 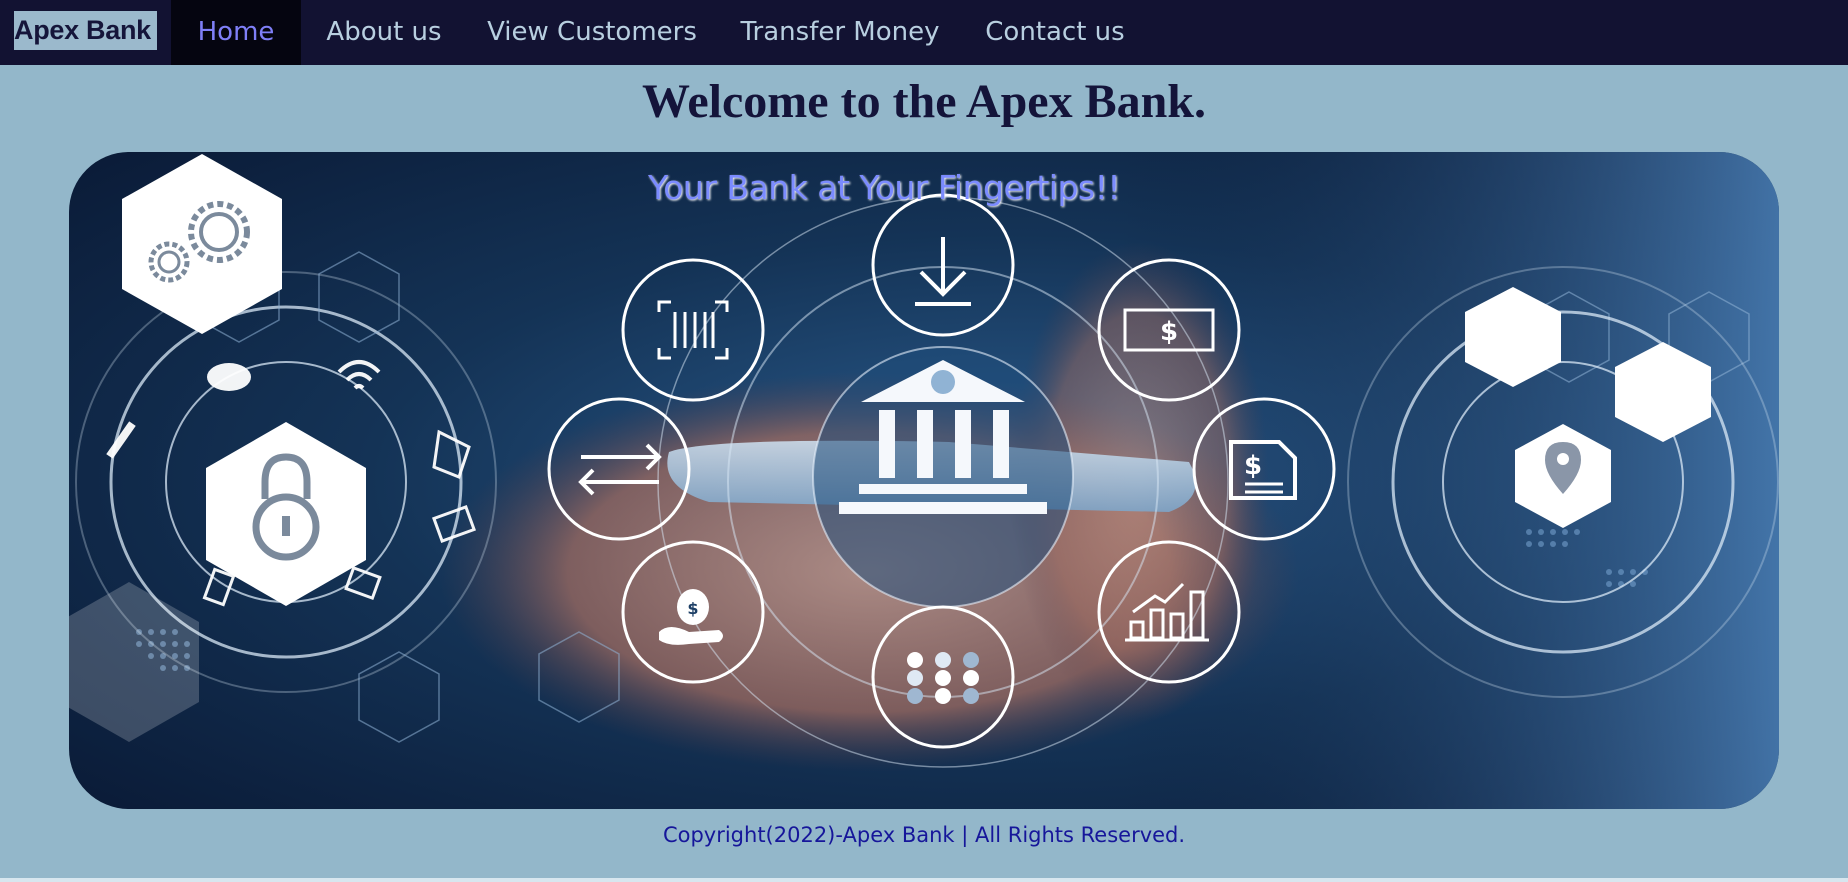 I want to click on nav-home: Home, so click(x=236, y=32).